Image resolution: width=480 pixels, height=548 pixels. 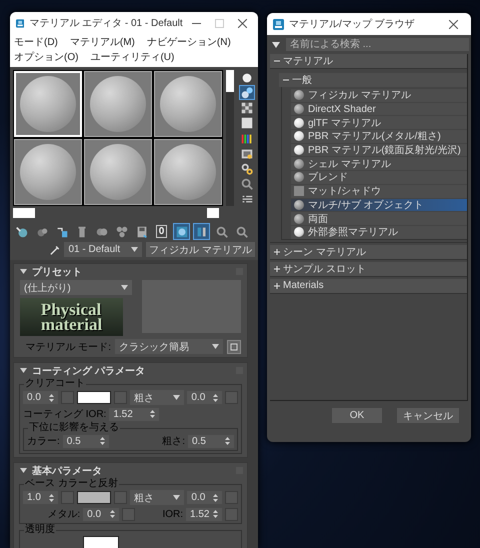 What do you see at coordinates (101, 514) in the screenshot?
I see `metalness-spinner: 0.0` at bounding box center [101, 514].